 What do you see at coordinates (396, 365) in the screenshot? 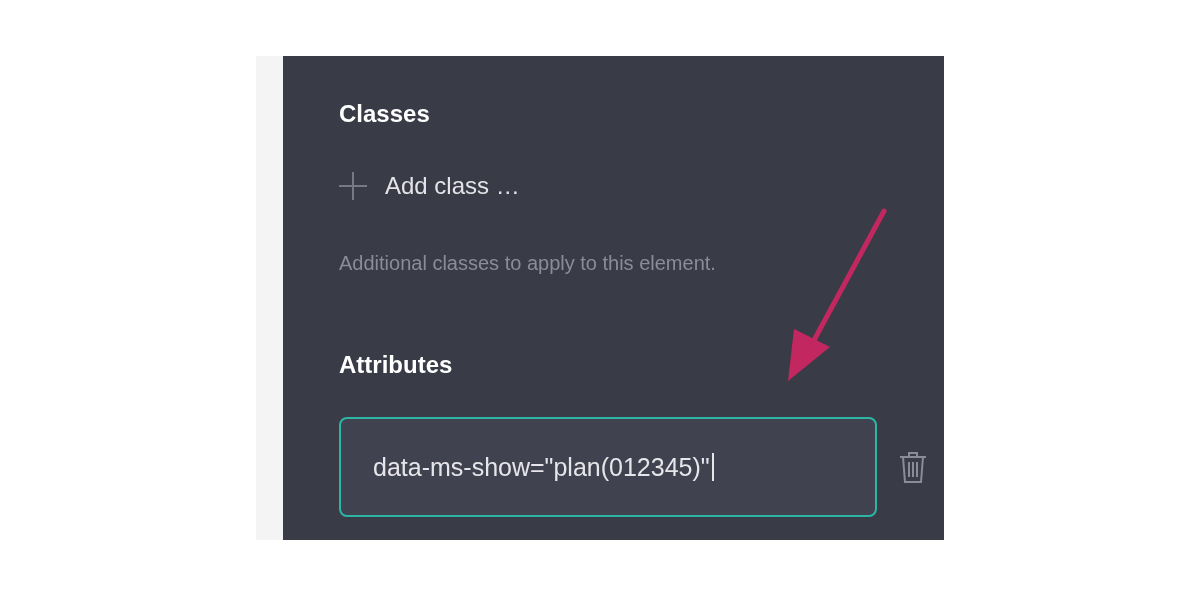
I see `section-heading: Attributes` at bounding box center [396, 365].